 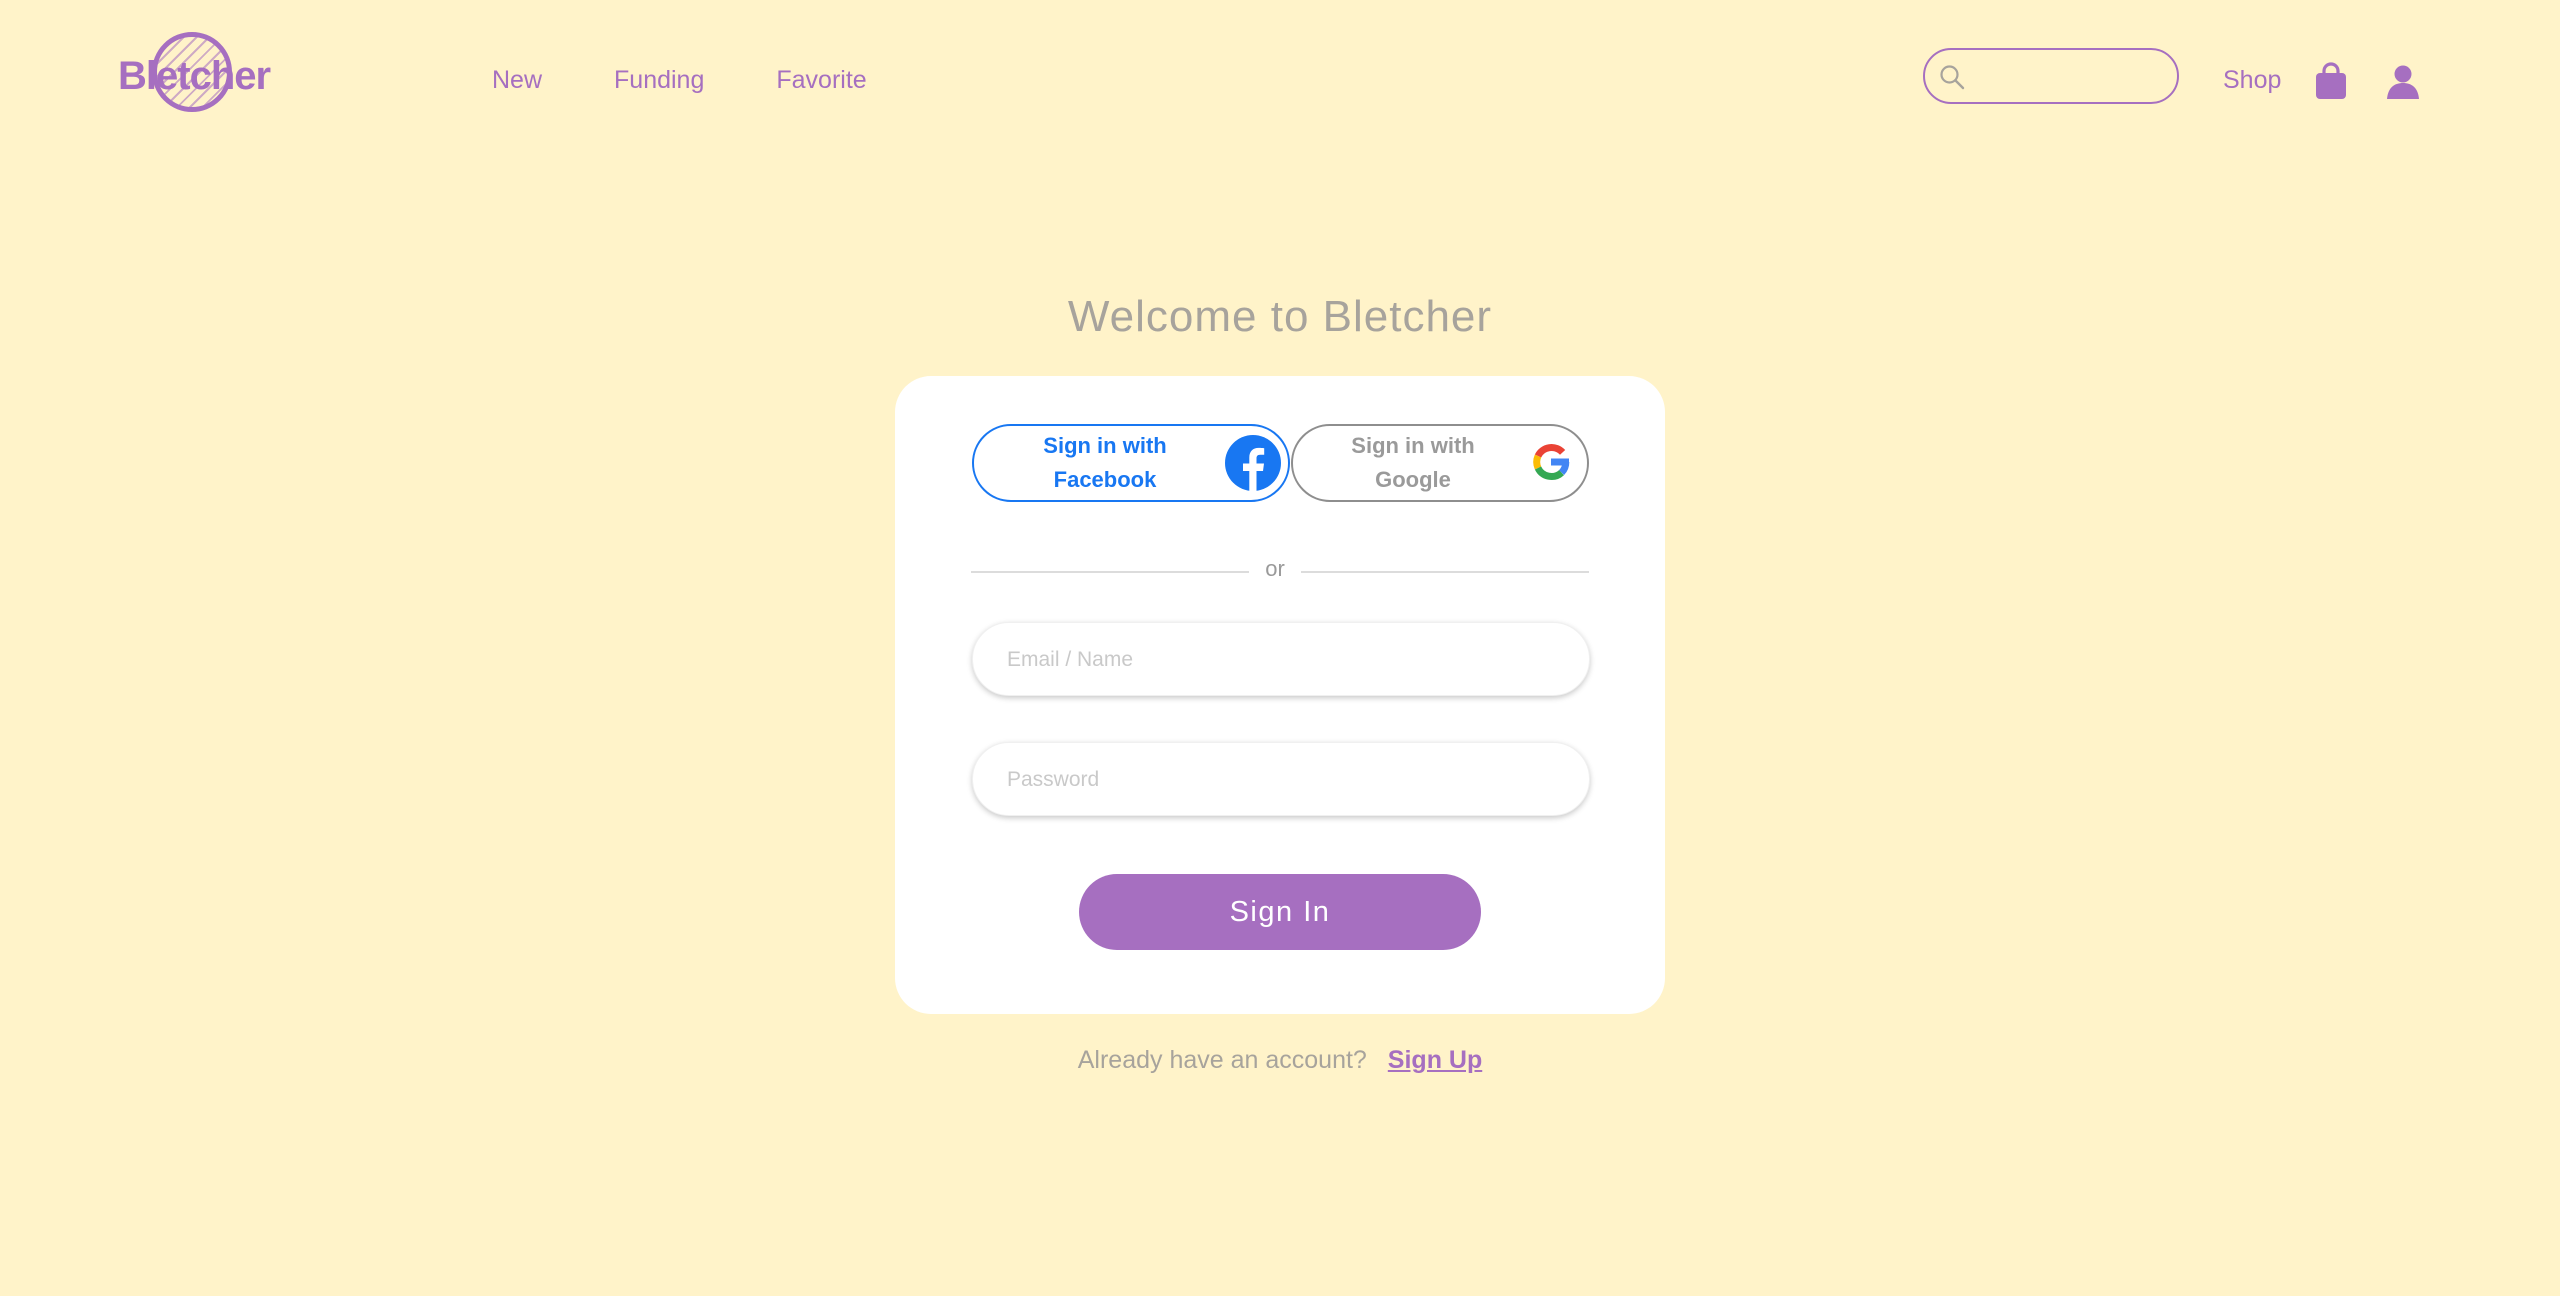 What do you see at coordinates (2070, 77) in the screenshot?
I see `search-input` at bounding box center [2070, 77].